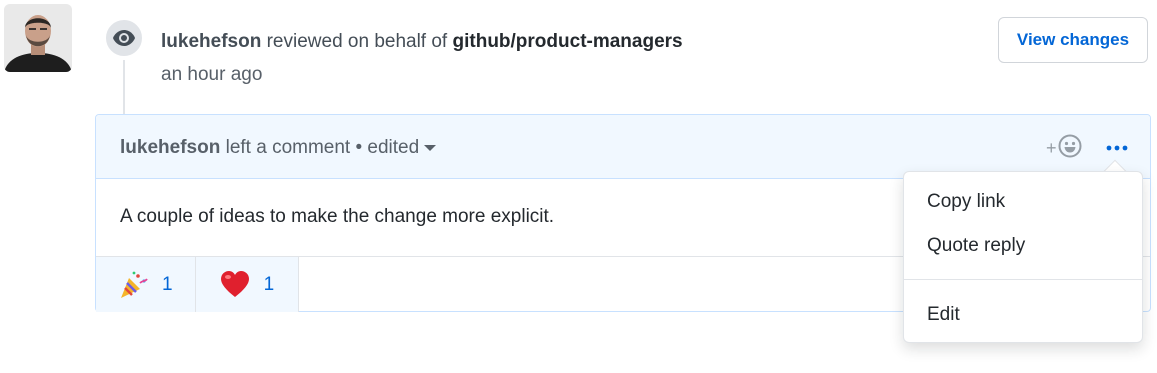  Describe the element at coordinates (430, 147) in the screenshot. I see `caret-down-icon` at that location.